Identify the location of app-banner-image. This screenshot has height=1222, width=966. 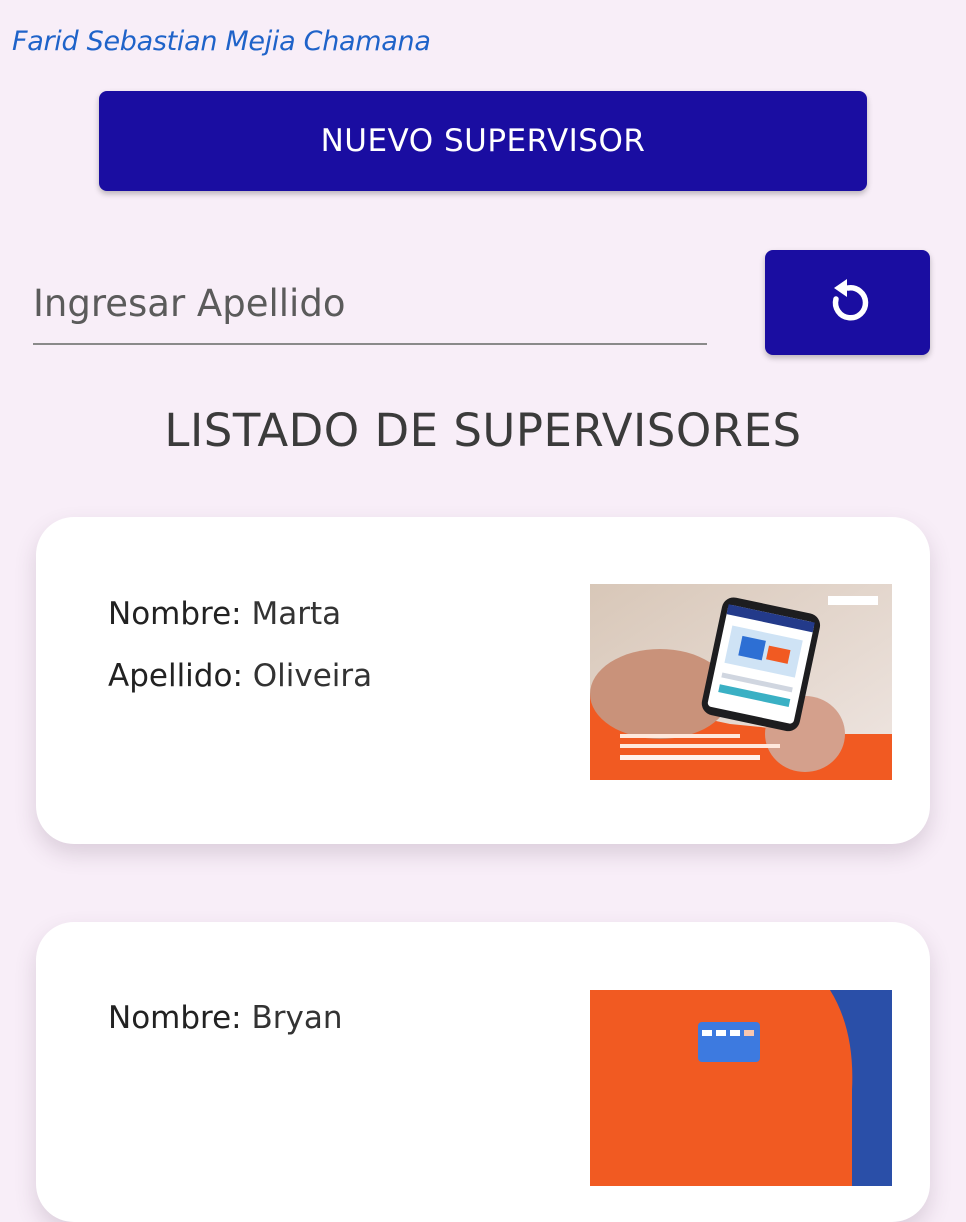
(741, 1088).